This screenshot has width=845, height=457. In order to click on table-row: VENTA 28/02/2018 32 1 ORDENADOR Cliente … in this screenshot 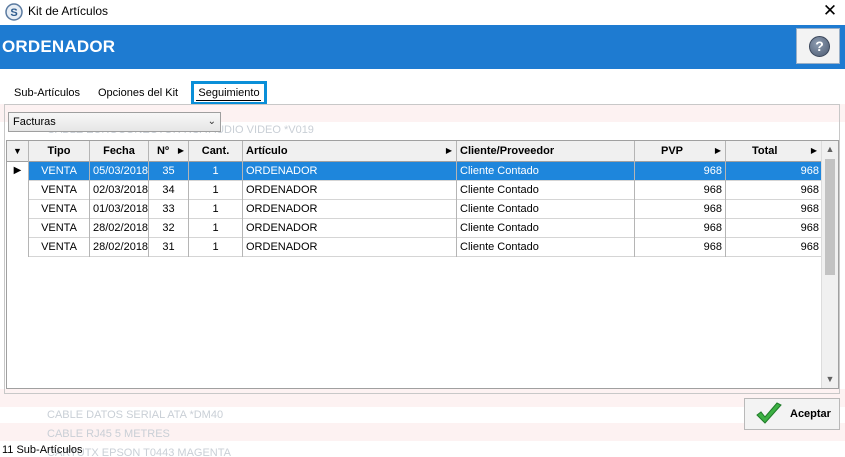, I will do `click(414, 228)`.